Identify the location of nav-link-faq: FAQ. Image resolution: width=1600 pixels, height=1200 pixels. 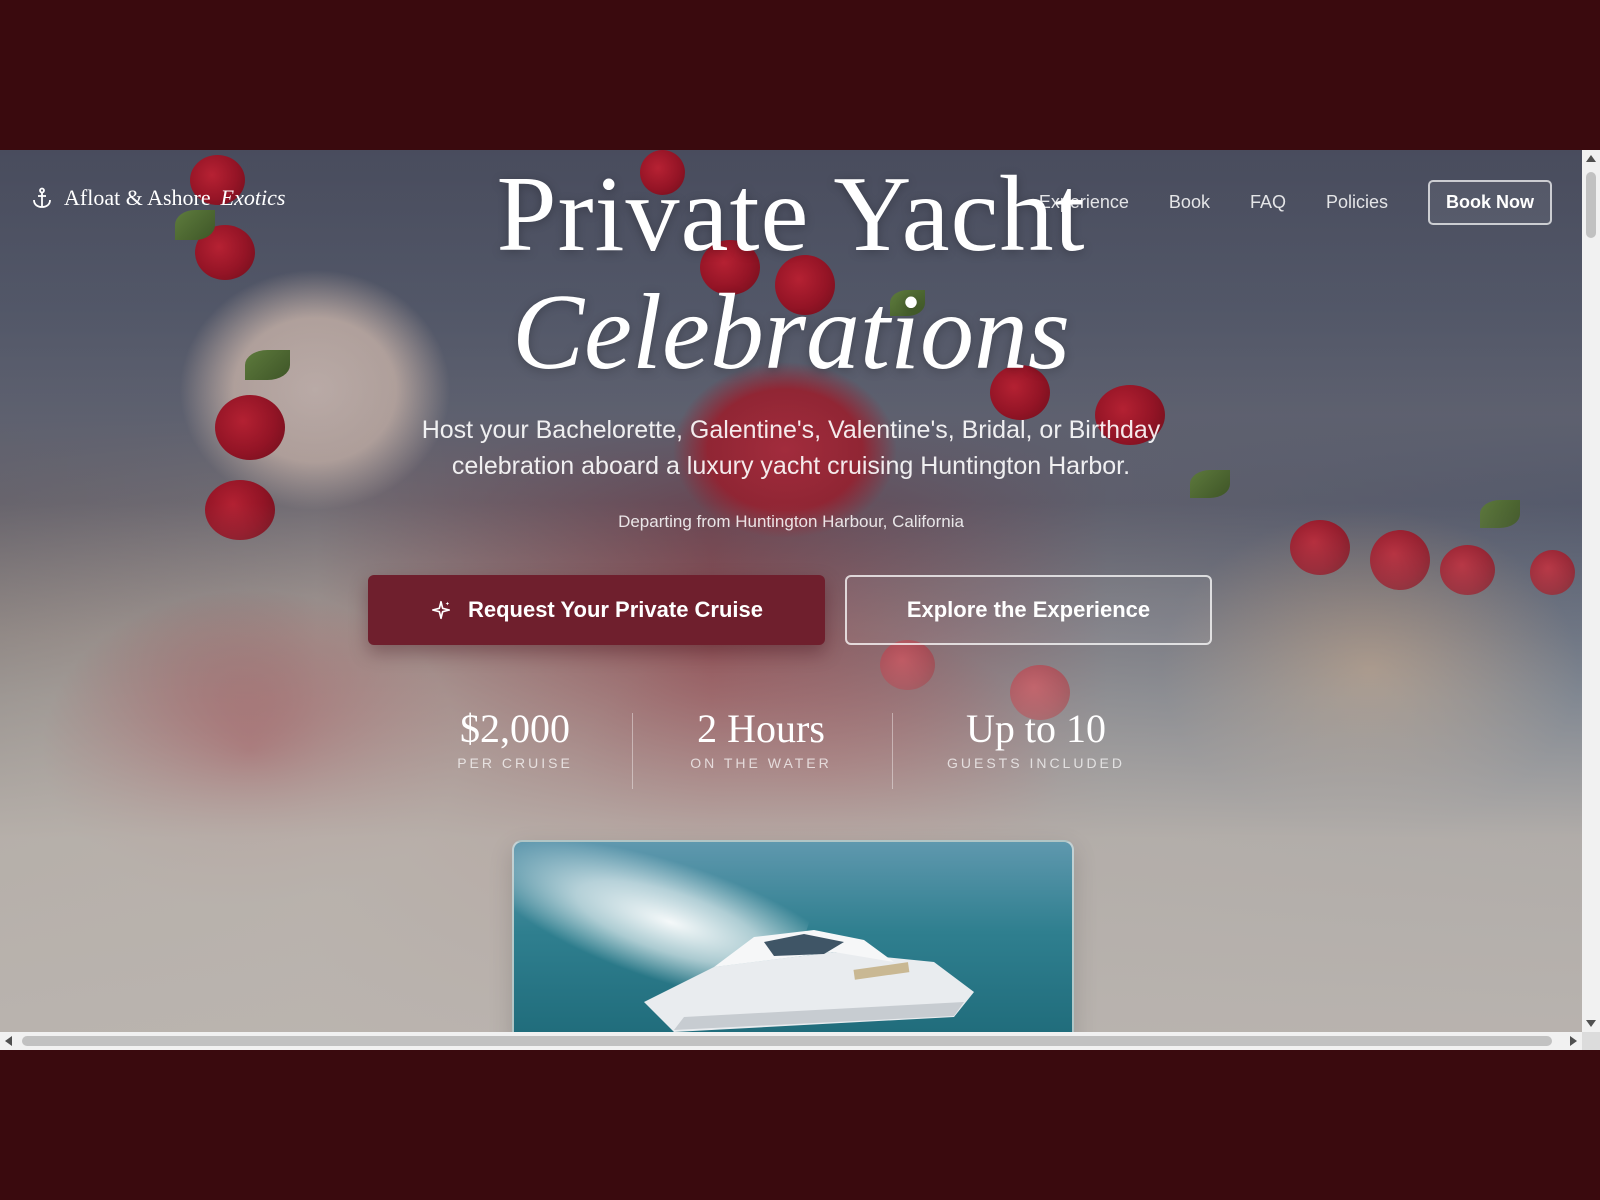
(1268, 202).